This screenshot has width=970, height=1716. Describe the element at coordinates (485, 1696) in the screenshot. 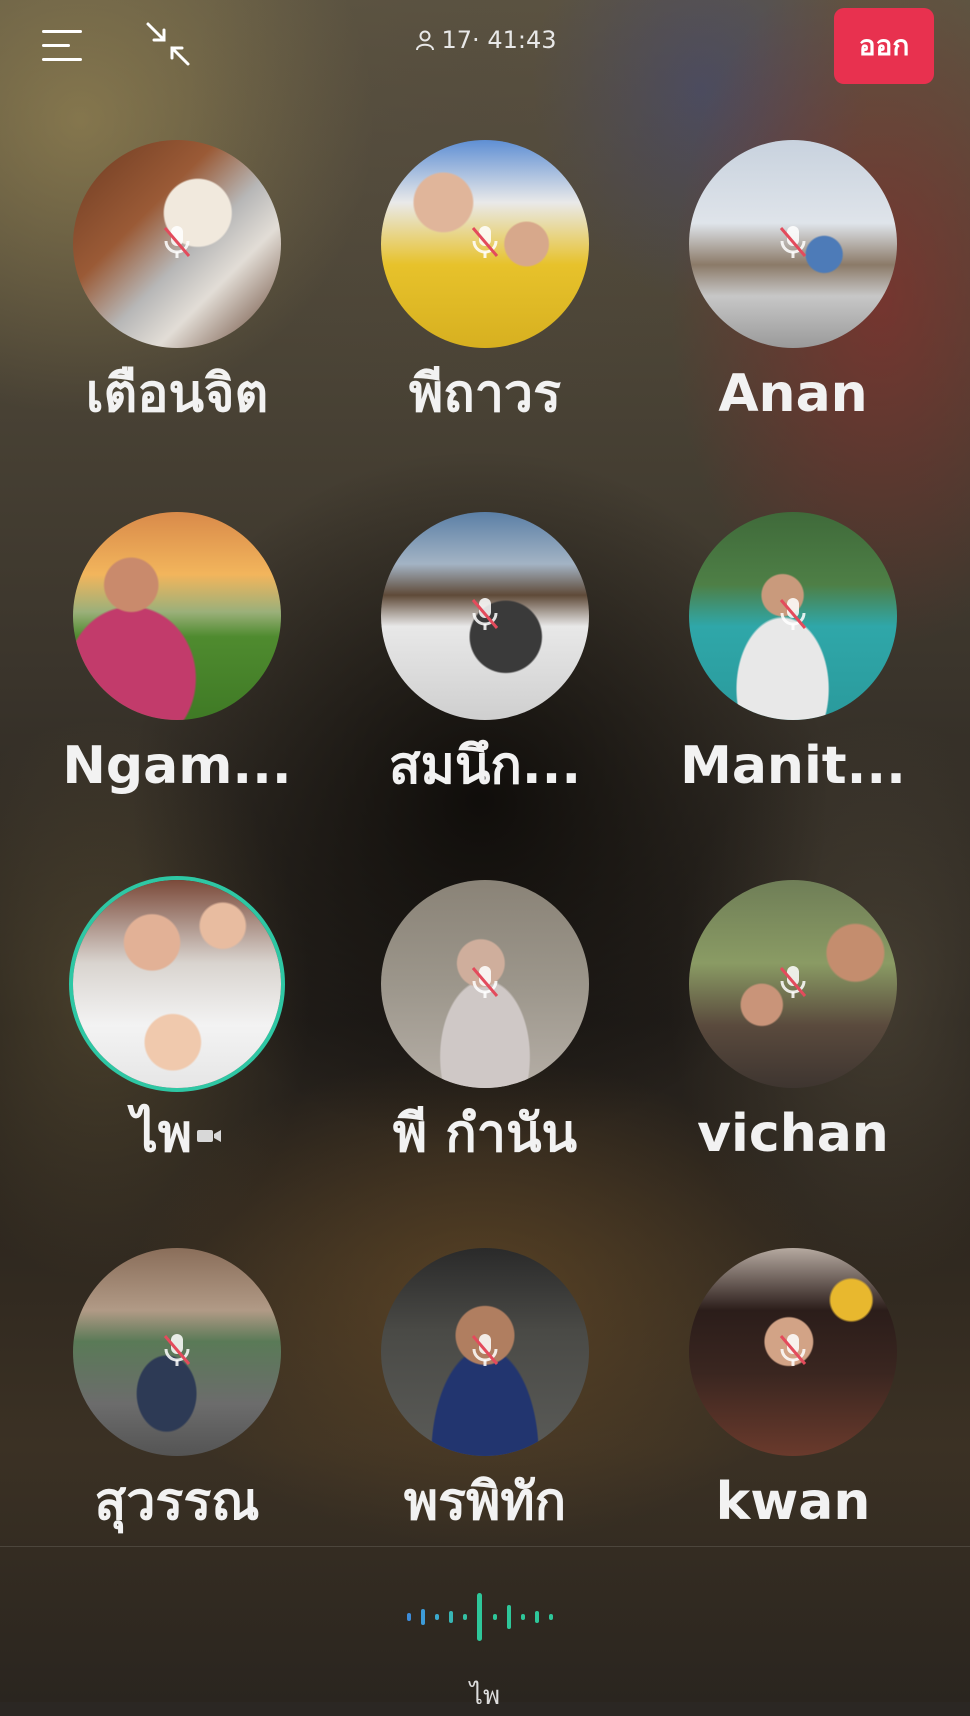

I see `current-speaker-label: ไพ` at that location.